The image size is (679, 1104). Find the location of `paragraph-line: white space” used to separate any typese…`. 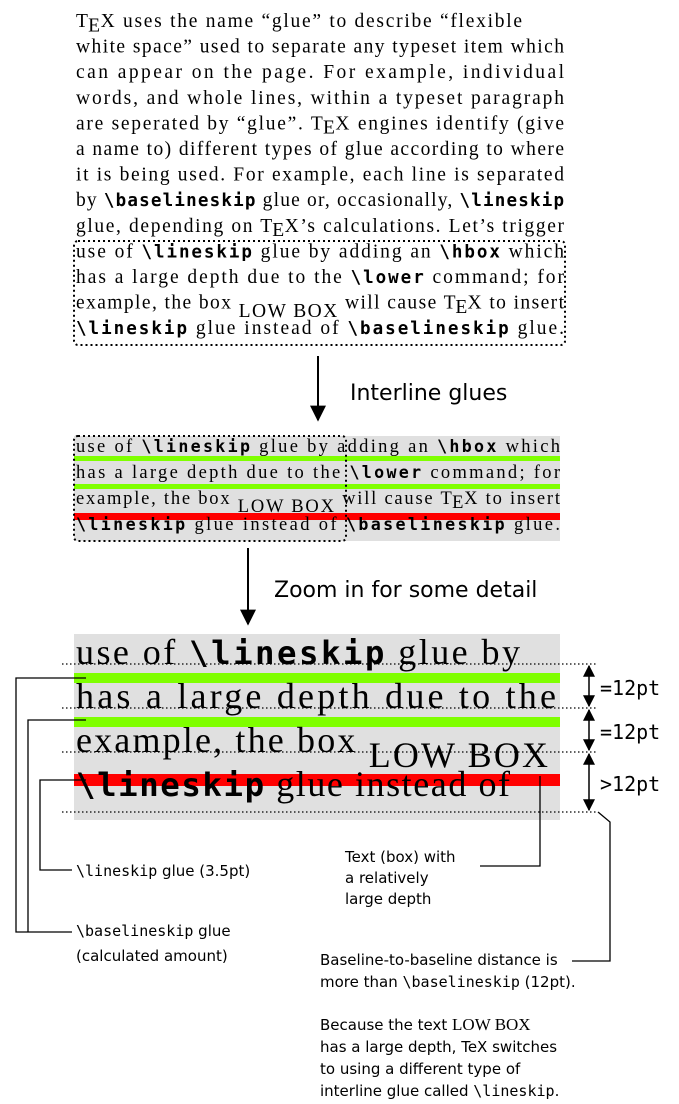

paragraph-line: white space” used to separate any typese… is located at coordinates (320, 47).